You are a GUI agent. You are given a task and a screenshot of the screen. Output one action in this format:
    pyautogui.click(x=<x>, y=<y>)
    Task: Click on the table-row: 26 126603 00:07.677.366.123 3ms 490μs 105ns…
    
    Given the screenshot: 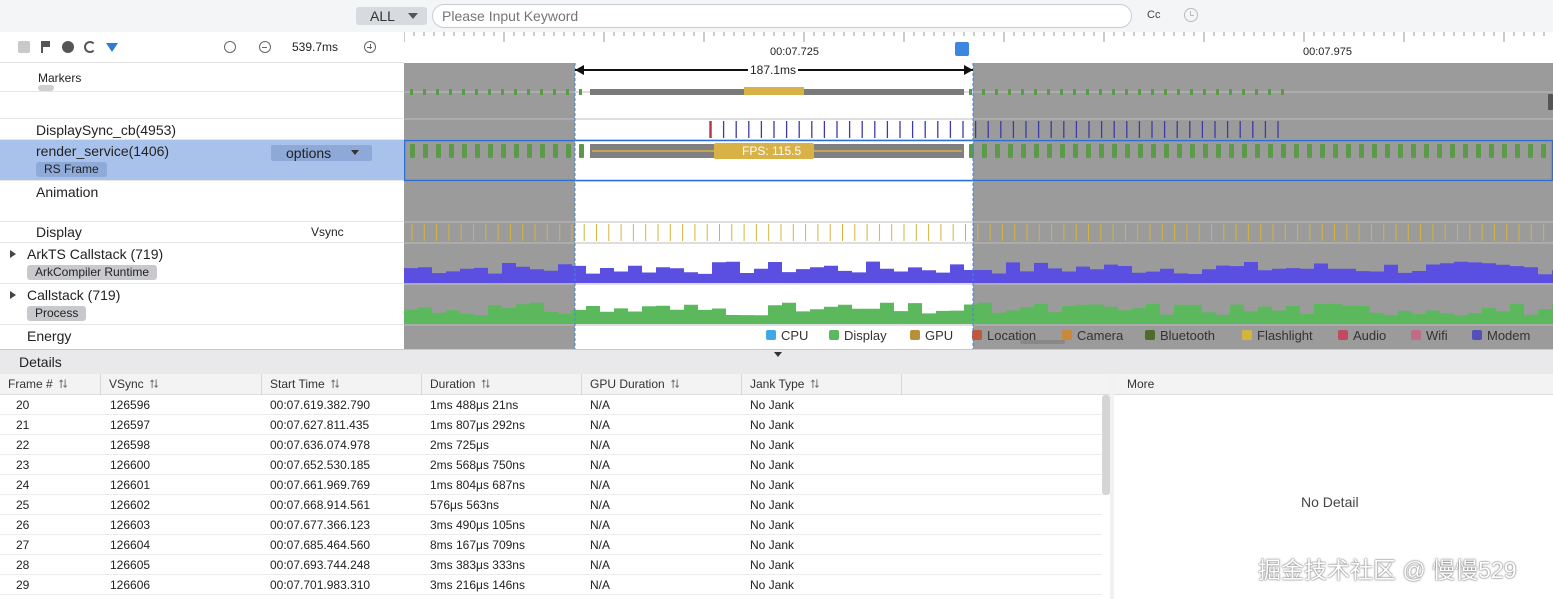 What is the action you would take?
    pyautogui.click(x=551, y=525)
    